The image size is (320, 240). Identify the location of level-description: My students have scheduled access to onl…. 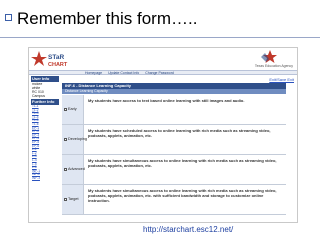
(179, 133).